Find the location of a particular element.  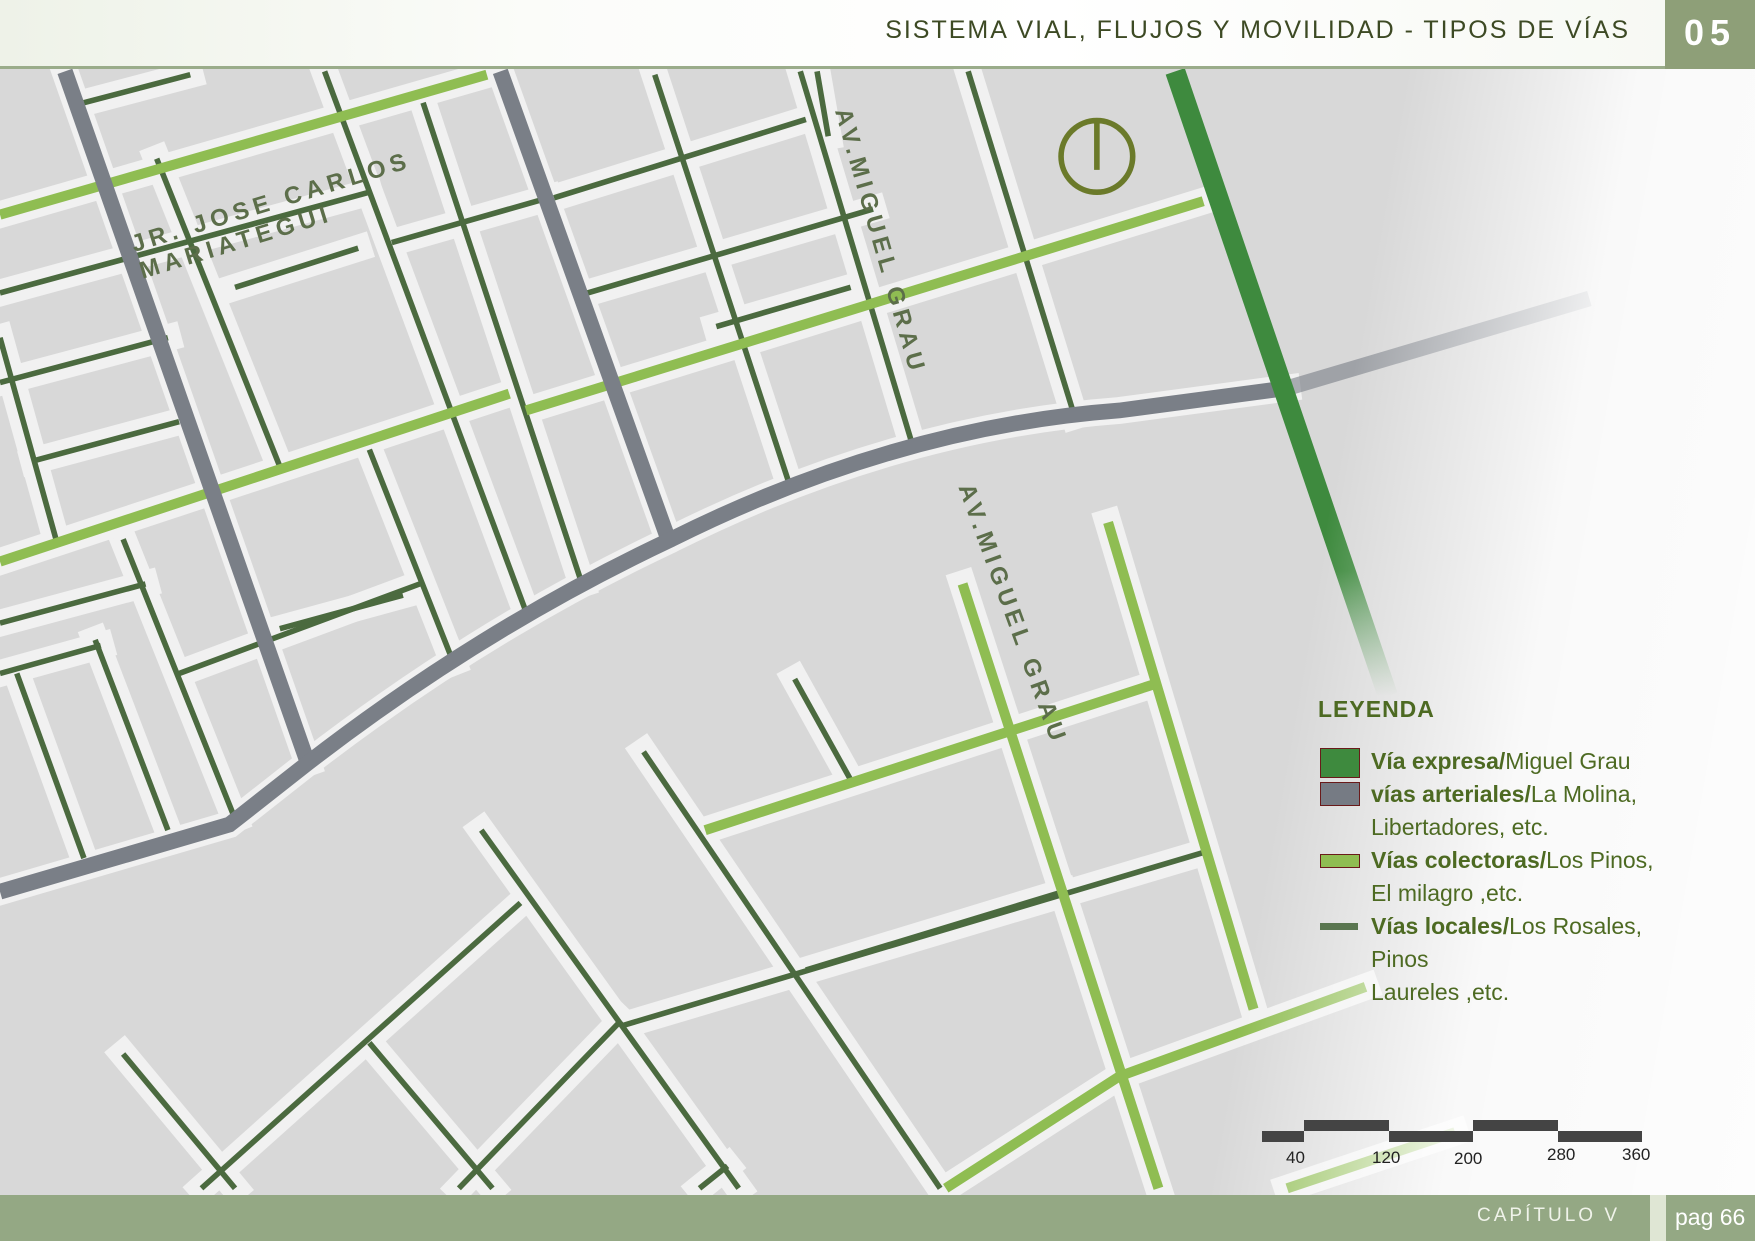

legend-item-expresa: Vía expresa/Miguel Grau is located at coordinates (1528, 761).